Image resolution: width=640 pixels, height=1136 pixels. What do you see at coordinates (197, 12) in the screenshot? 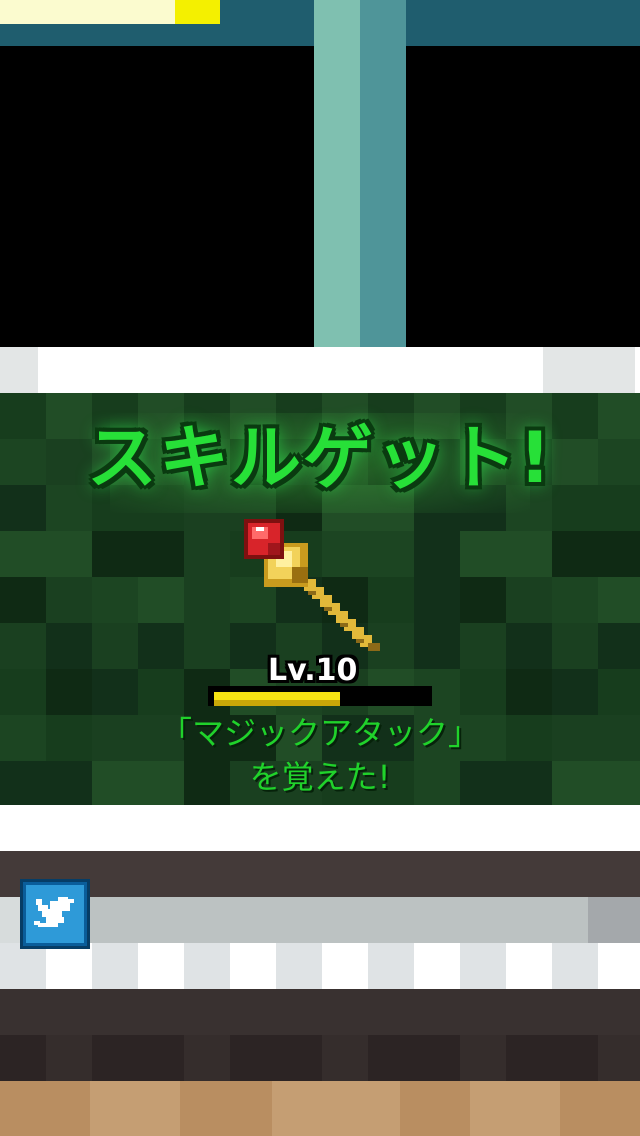
I see `hp-bar-marker` at bounding box center [197, 12].